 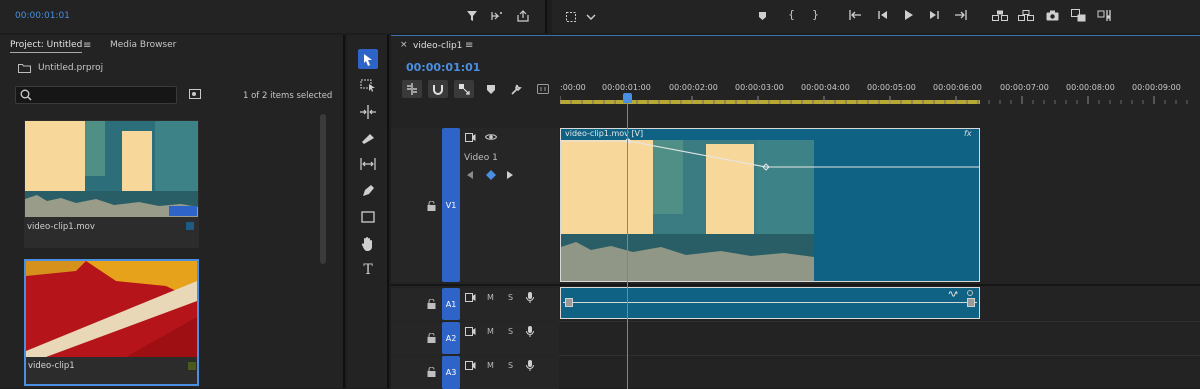 I want to click on slip-tool-icon, so click(x=368, y=164).